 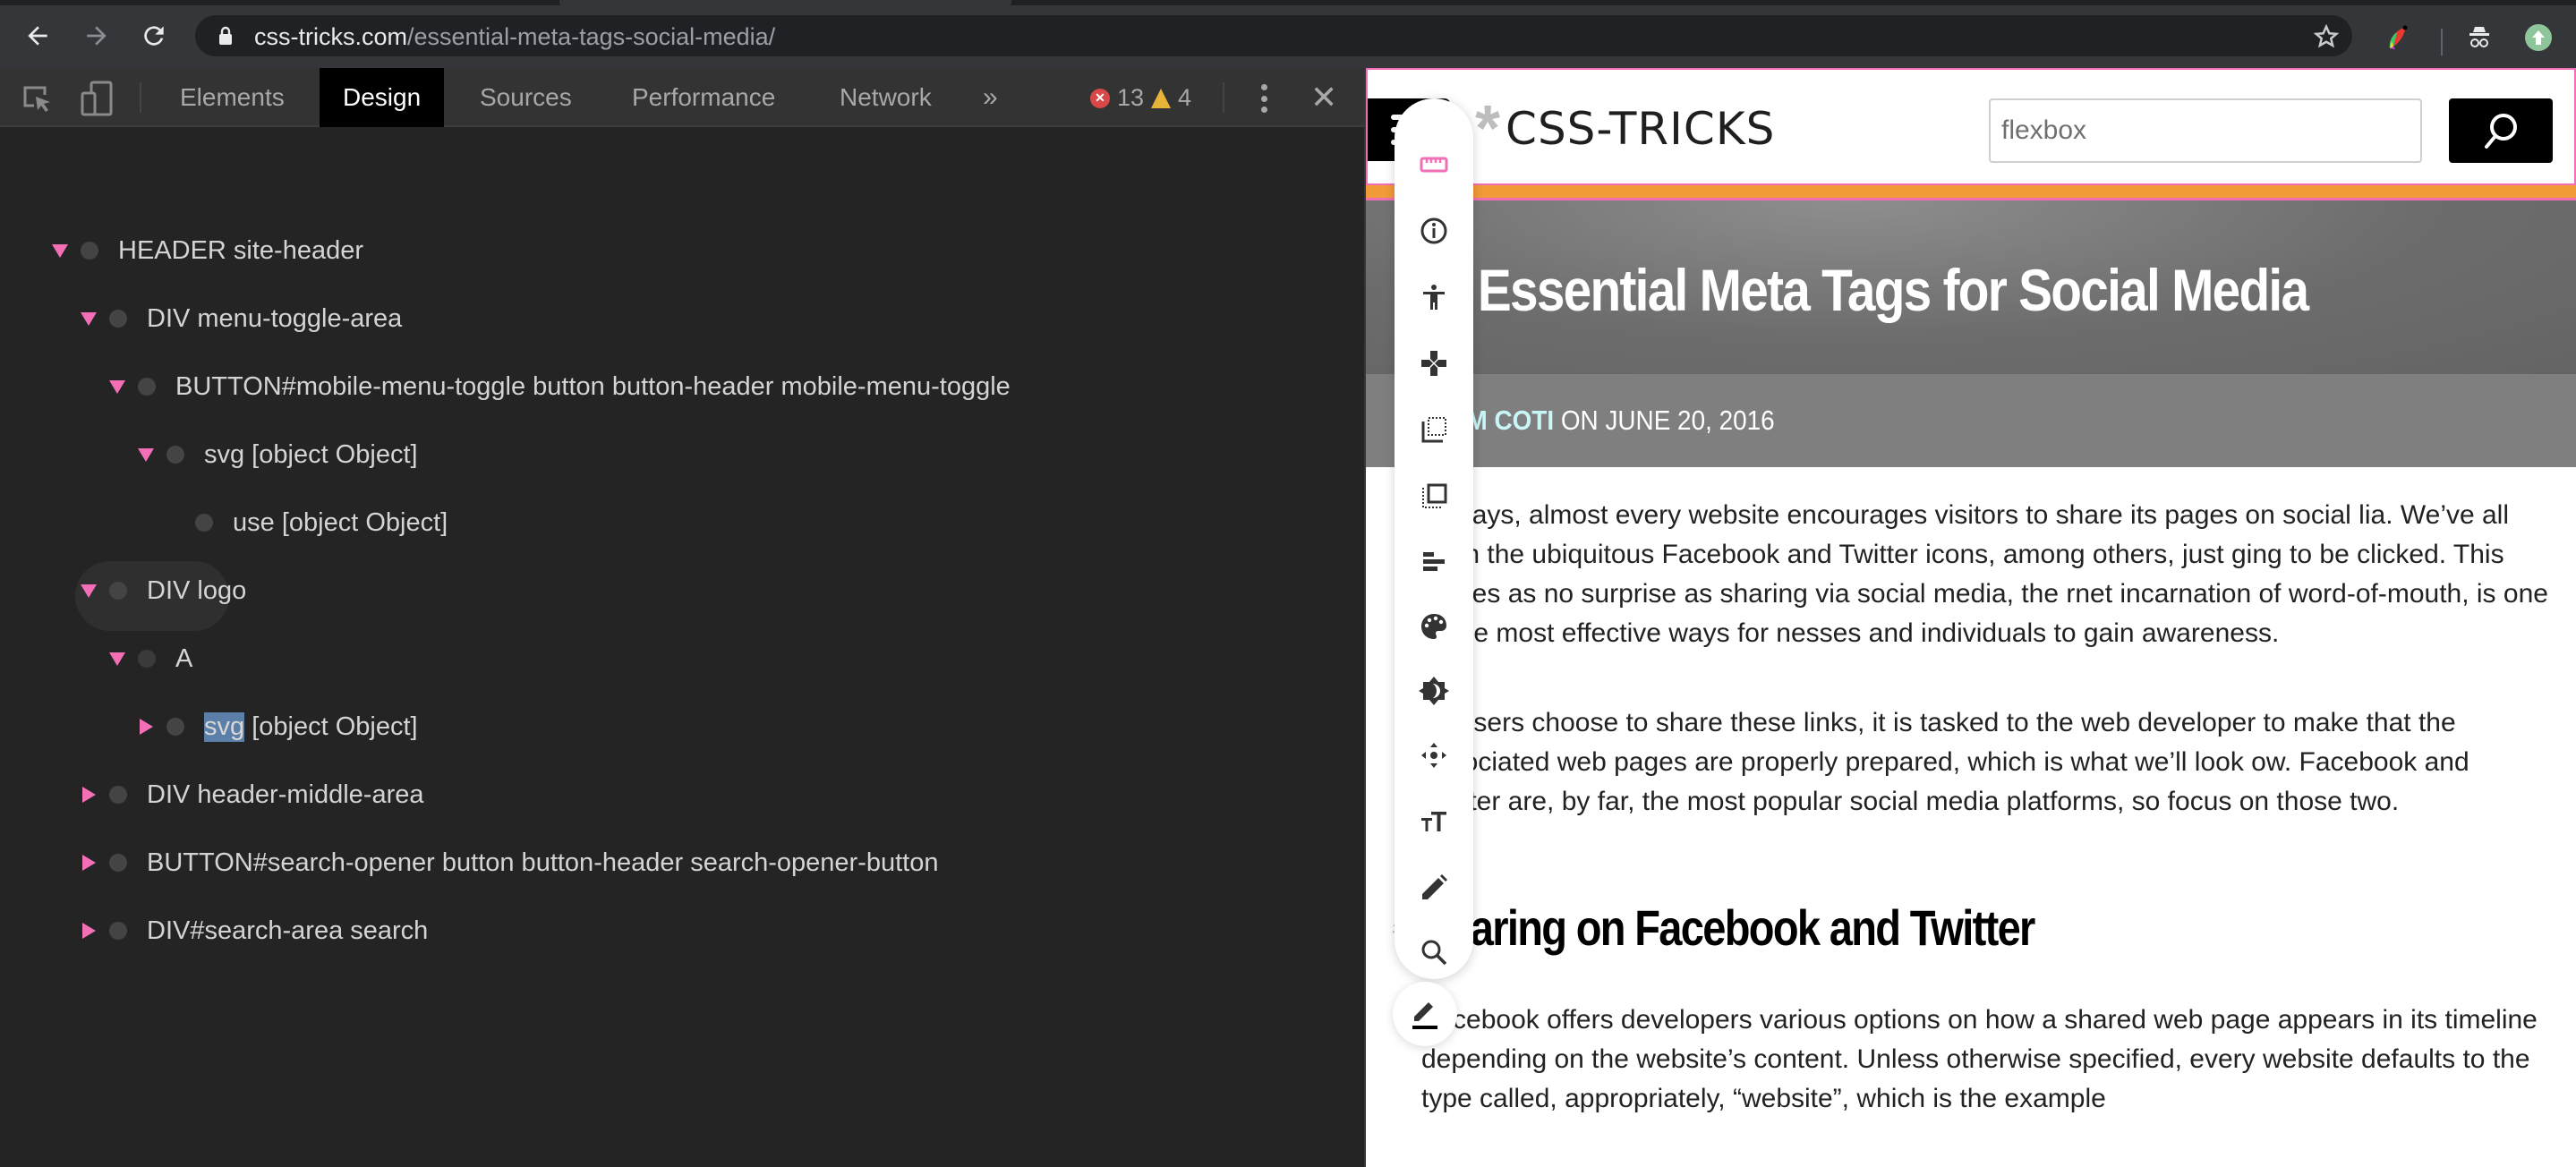 I want to click on color-palette-icon, so click(x=1433, y=626).